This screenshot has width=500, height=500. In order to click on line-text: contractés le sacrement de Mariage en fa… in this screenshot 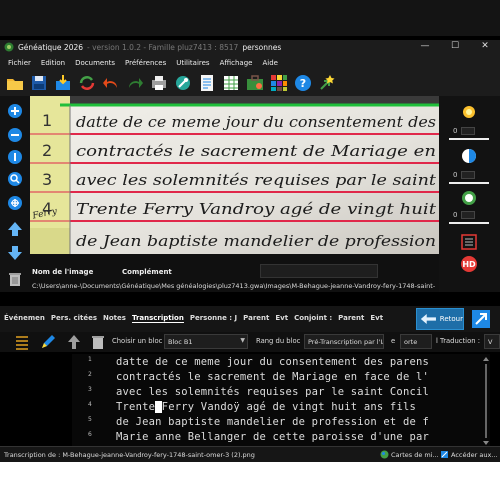, I will do `click(273, 377)`.